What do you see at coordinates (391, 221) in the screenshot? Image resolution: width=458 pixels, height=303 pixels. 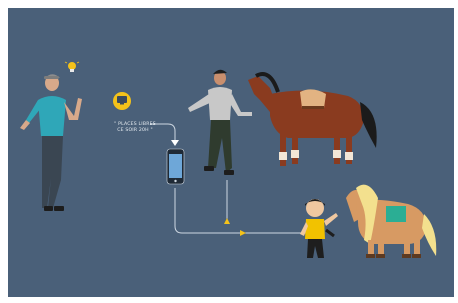 I see `pony-figure` at bounding box center [391, 221].